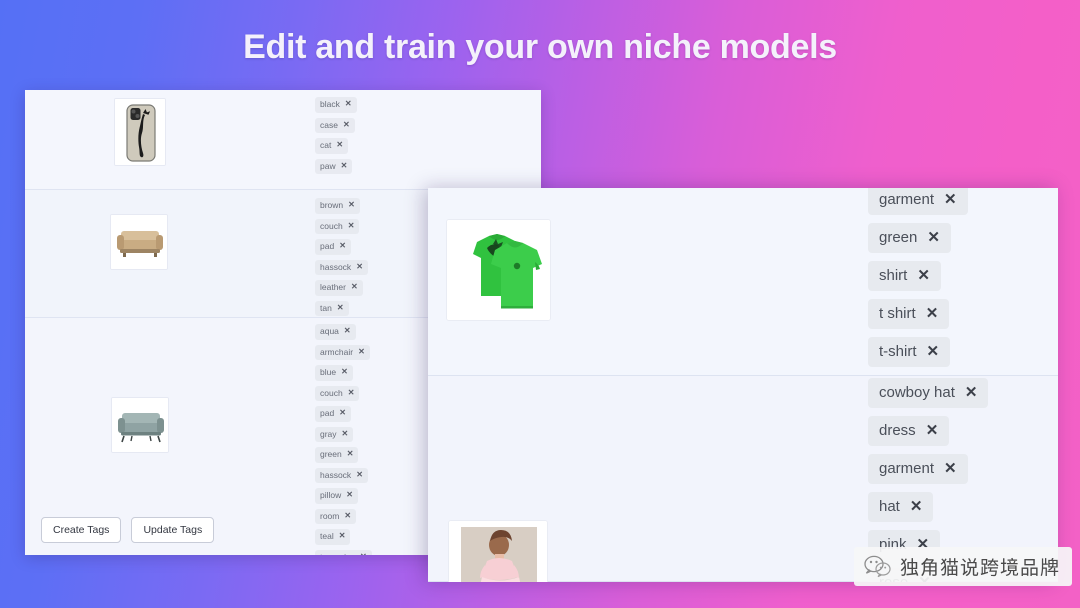 Image resolution: width=1080 pixels, height=608 pixels. I want to click on tag-chip: cat ✕, so click(332, 146).